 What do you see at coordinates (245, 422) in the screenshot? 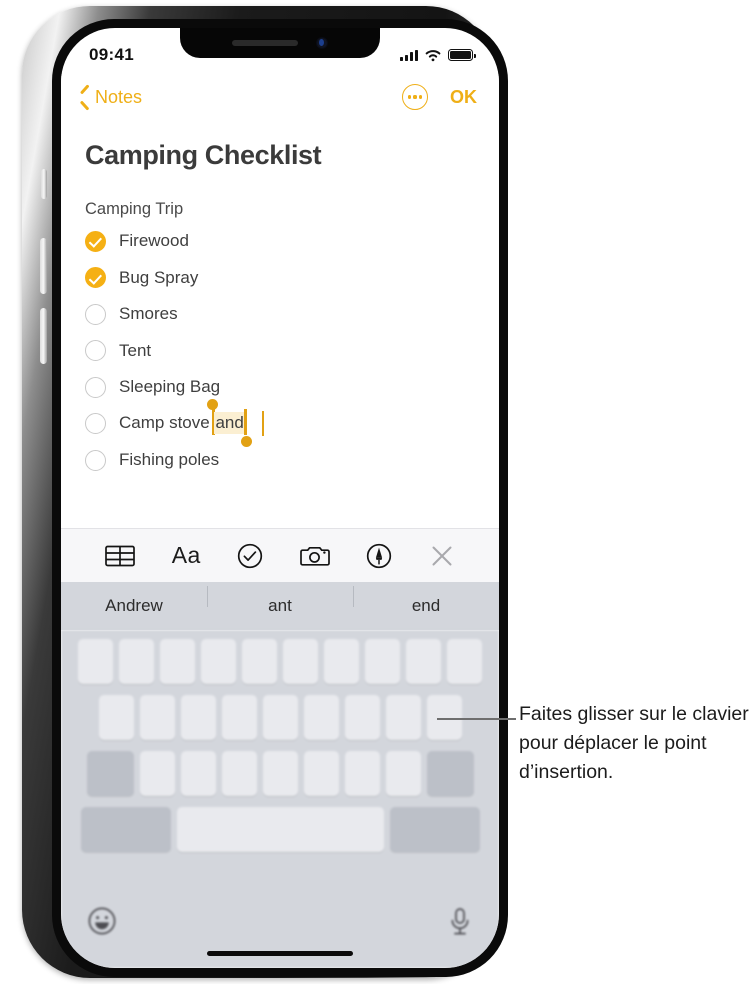
I see `selection-bar-right` at bounding box center [245, 422].